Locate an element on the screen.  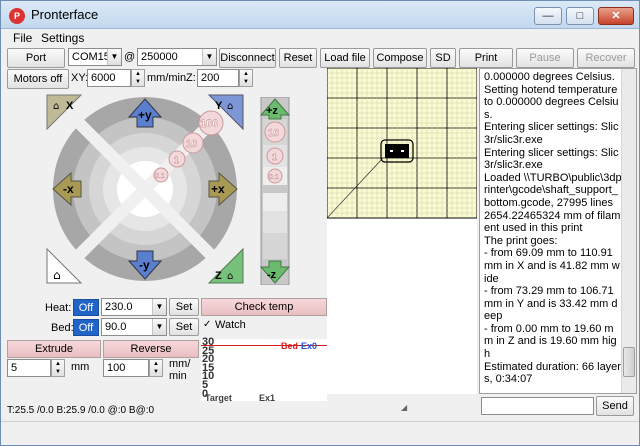
z-step-1-down is located at coordinates (275, 222).